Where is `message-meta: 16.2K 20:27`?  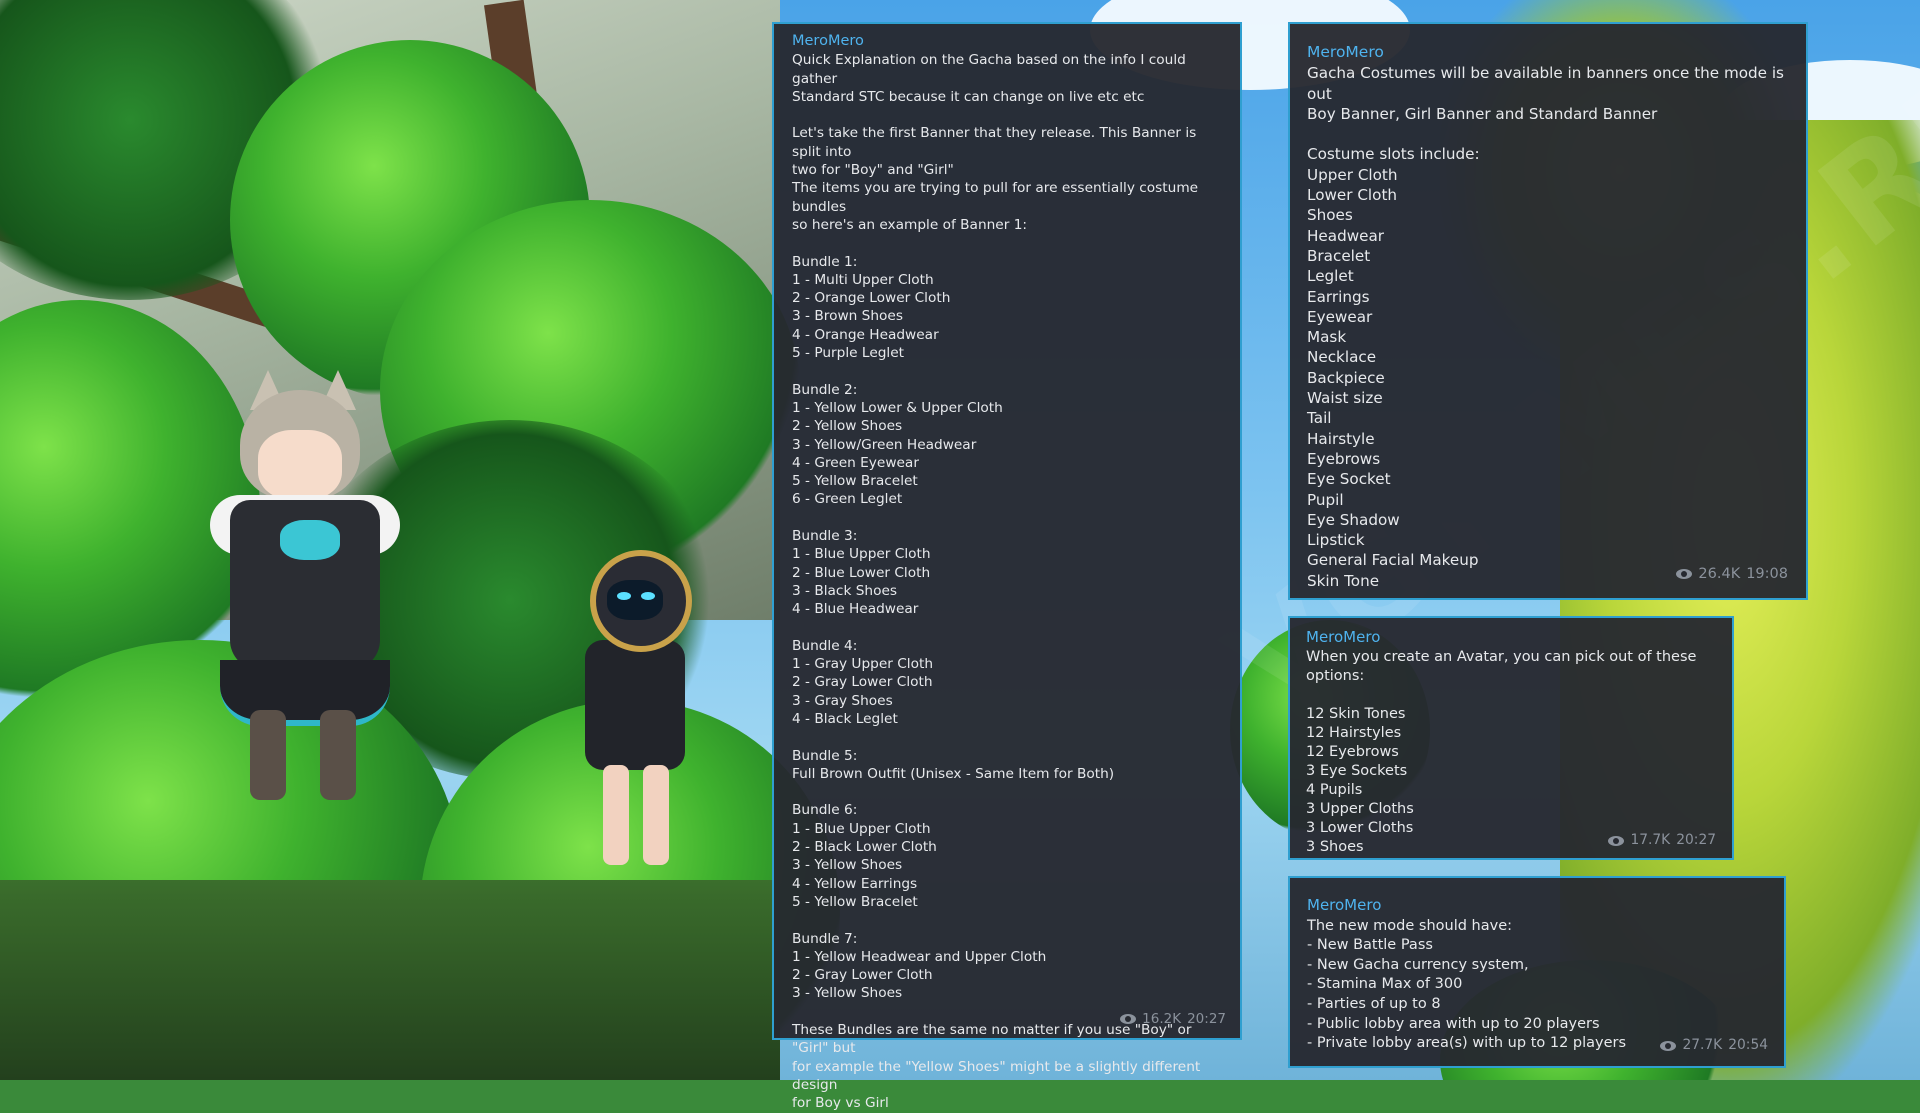 message-meta: 16.2K 20:27 is located at coordinates (1173, 1019).